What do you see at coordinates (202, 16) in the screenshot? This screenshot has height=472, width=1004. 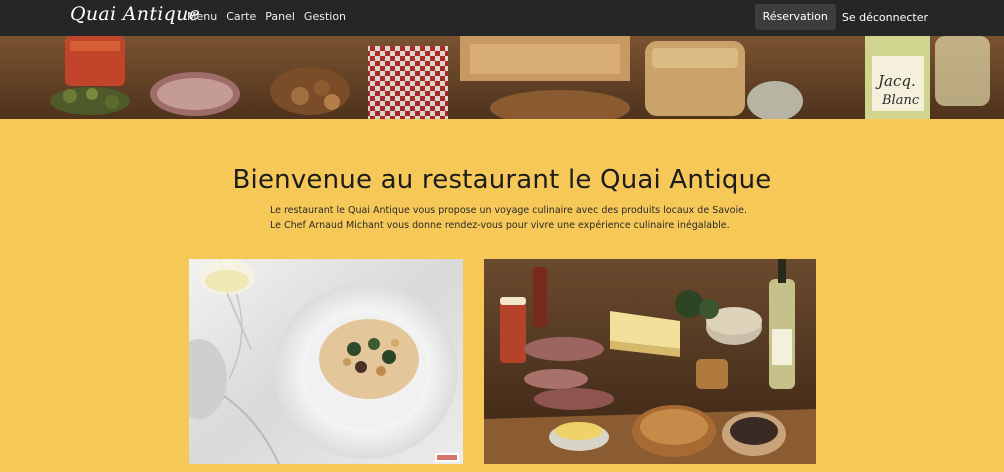 I see `nav-link-menu: Menu` at bounding box center [202, 16].